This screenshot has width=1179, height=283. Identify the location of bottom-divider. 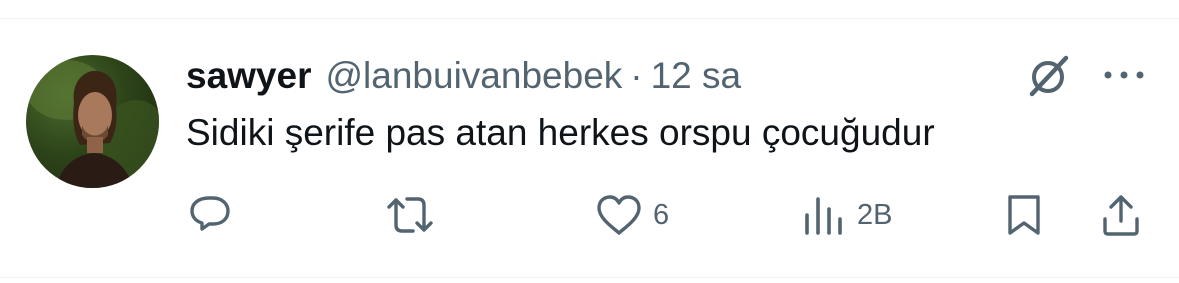
(589, 277).